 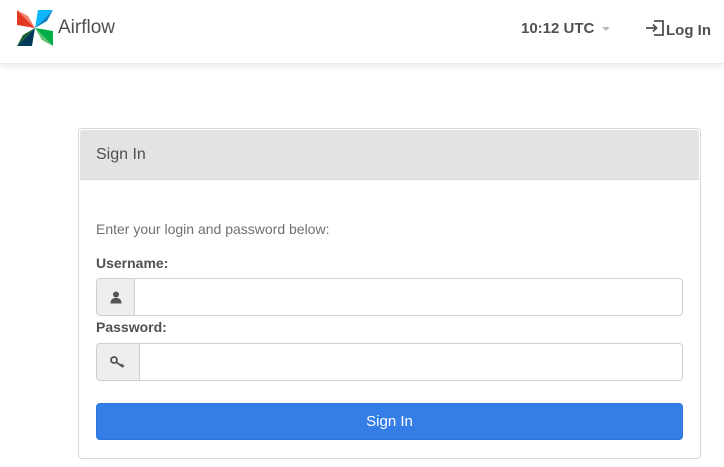 What do you see at coordinates (688, 30) in the screenshot?
I see `login-link-label: Log In` at bounding box center [688, 30].